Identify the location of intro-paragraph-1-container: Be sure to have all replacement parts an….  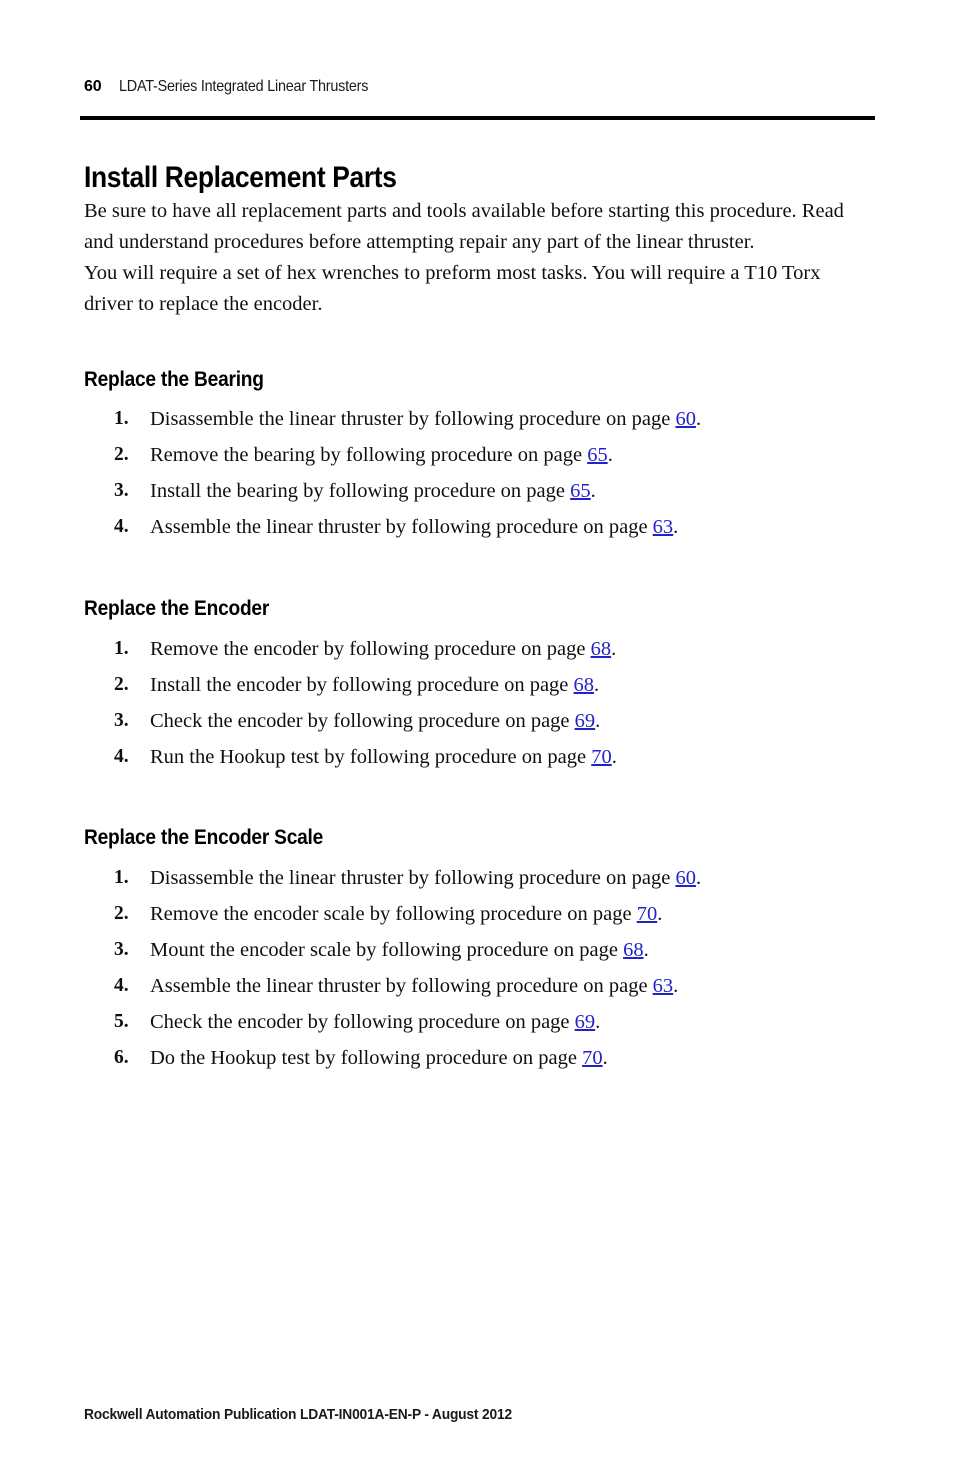
(477, 227).